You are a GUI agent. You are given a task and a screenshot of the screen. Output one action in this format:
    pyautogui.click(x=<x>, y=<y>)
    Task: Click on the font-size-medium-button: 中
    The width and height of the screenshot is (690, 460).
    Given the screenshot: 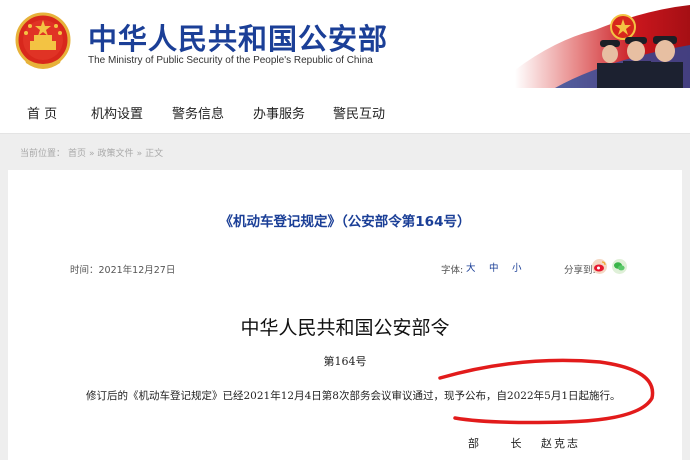 What is the action you would take?
    pyautogui.click(x=494, y=267)
    